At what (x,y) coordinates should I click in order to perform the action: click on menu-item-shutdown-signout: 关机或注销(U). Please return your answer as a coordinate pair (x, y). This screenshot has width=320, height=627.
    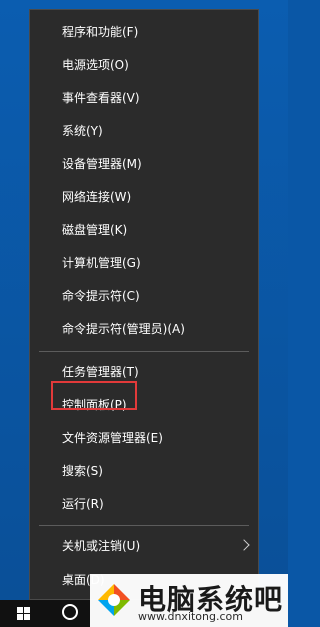
    Looking at the image, I should click on (144, 546).